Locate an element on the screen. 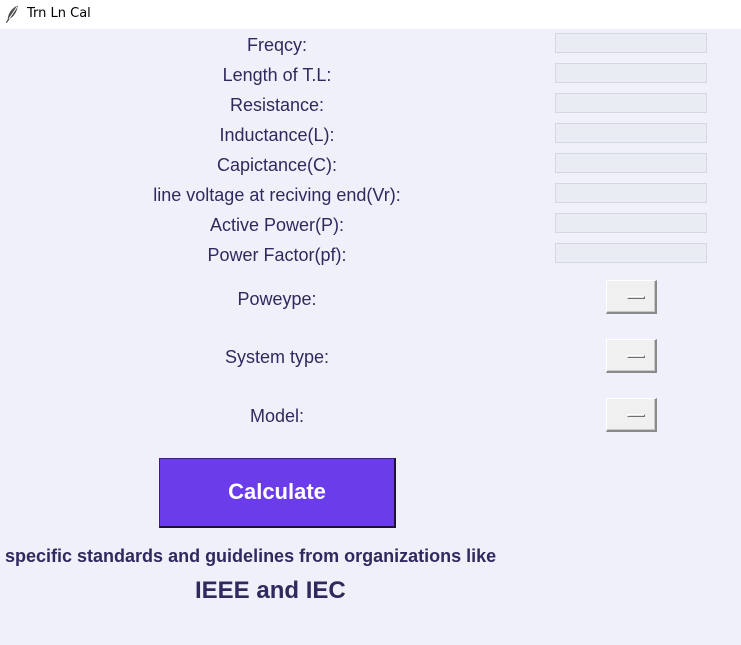  freqcy-input is located at coordinates (631, 43).